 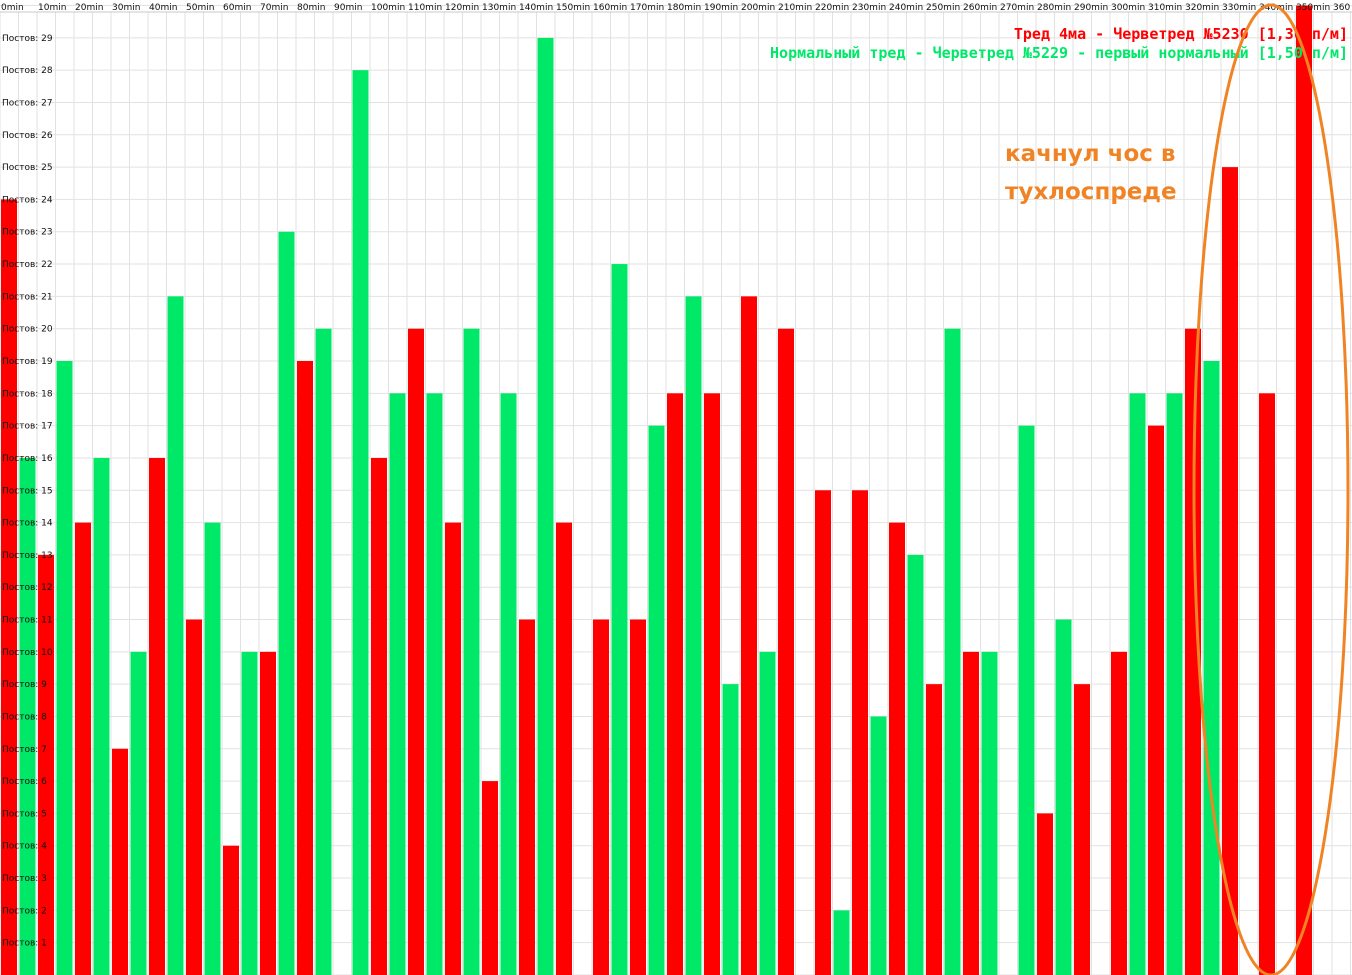 What do you see at coordinates (1202, 8) in the screenshot?
I see `x-tick-label: 320min` at bounding box center [1202, 8].